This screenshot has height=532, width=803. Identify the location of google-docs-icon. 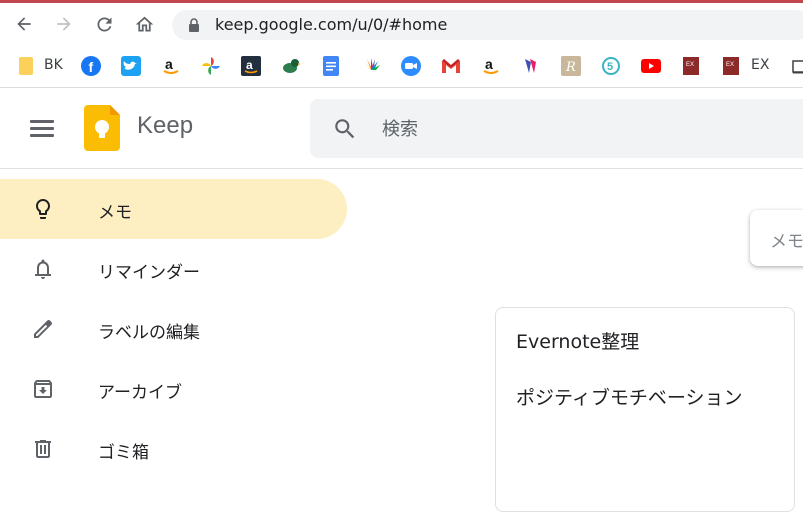
(331, 66).